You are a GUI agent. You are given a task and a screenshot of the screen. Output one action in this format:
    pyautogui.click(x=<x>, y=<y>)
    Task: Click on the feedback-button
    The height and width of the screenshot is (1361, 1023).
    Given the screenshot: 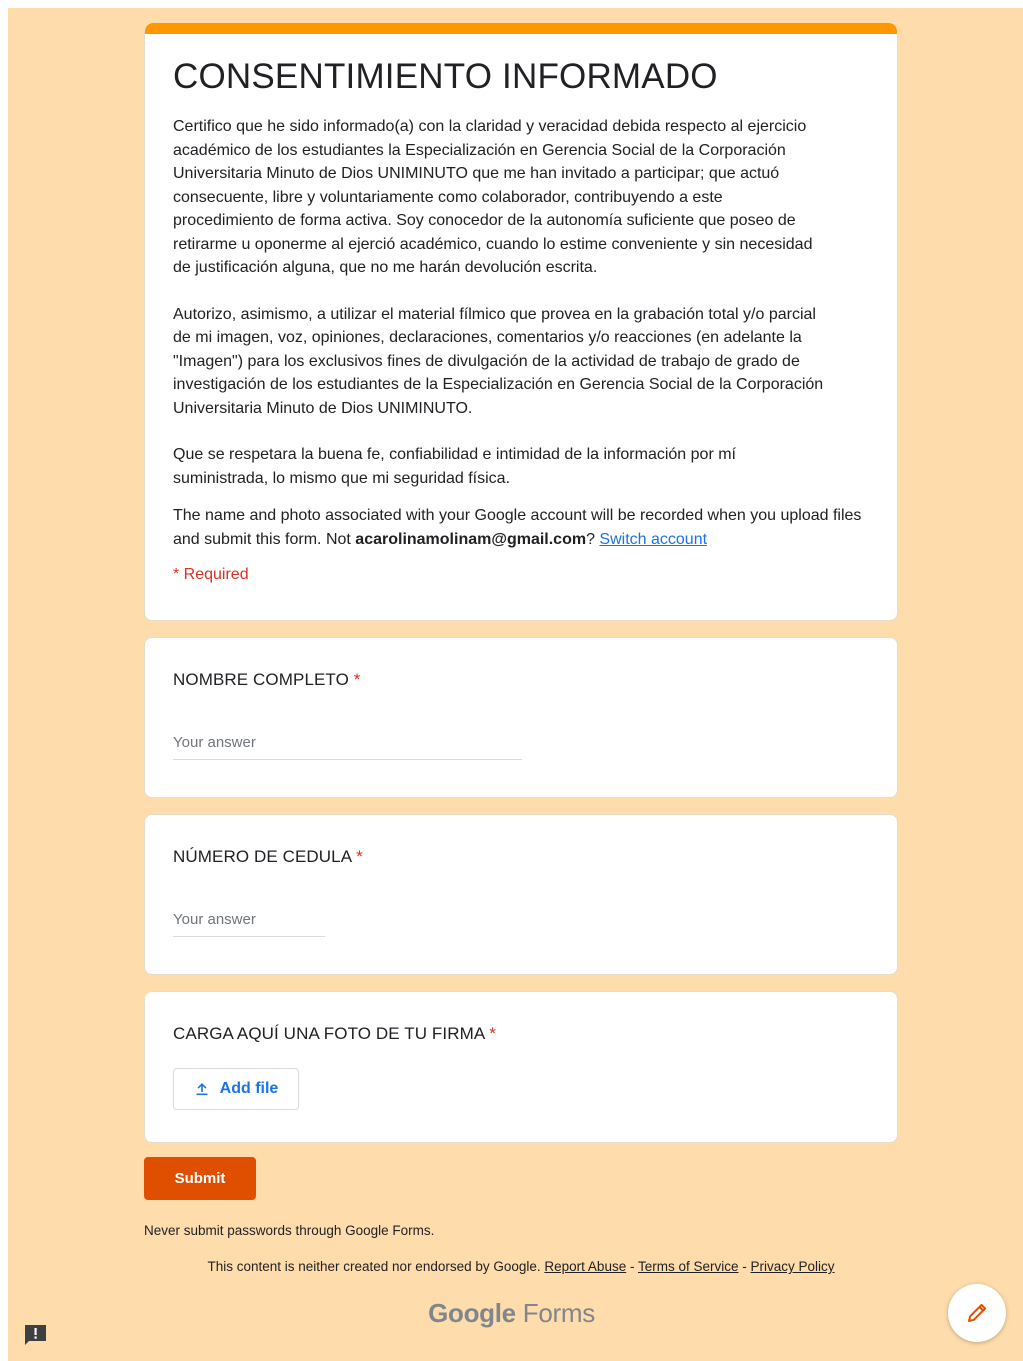 What is the action you would take?
    pyautogui.click(x=35, y=1335)
    